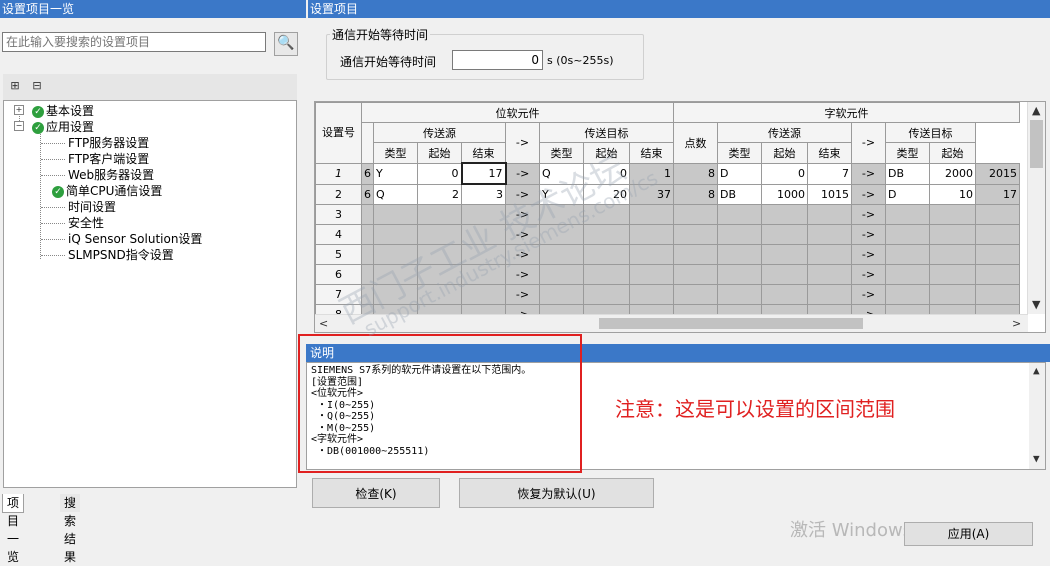  I want to click on grid-cell-w-src-end: 1015, so click(829, 194).